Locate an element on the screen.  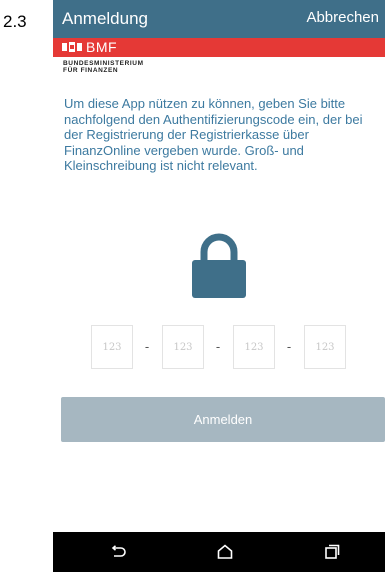
ministry-line-1: BUNDESMINISTERIUM is located at coordinates (103, 63).